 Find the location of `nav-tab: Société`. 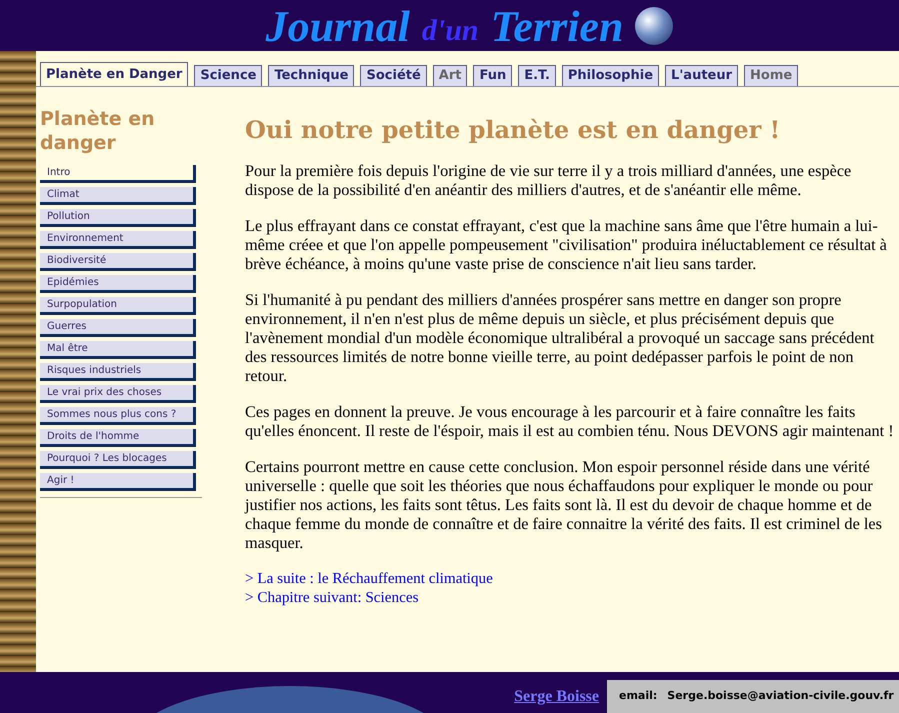

nav-tab: Société is located at coordinates (393, 75).